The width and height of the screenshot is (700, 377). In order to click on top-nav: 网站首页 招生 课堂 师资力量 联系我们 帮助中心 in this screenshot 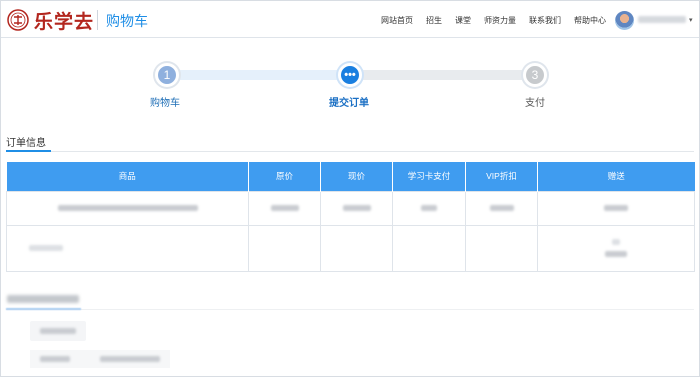, I will do `click(493, 20)`.